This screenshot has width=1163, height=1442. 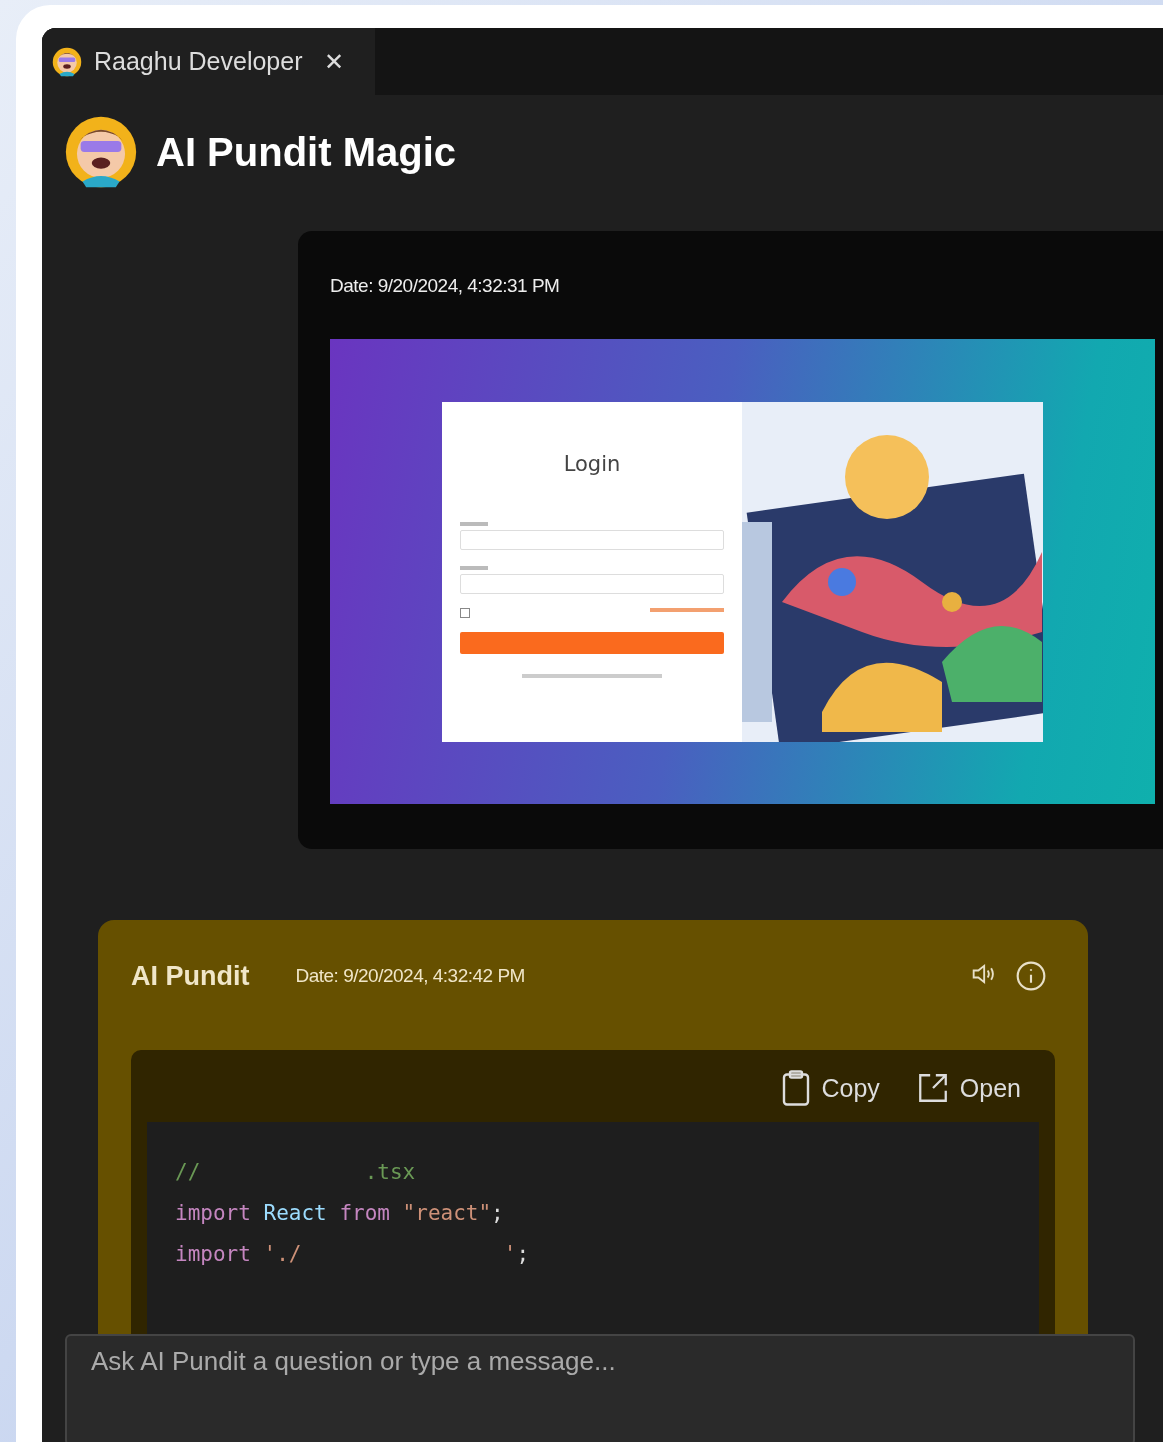 I want to click on message-date: Date: 9/20/2024, 4:32:31 PM, so click(x=445, y=286).